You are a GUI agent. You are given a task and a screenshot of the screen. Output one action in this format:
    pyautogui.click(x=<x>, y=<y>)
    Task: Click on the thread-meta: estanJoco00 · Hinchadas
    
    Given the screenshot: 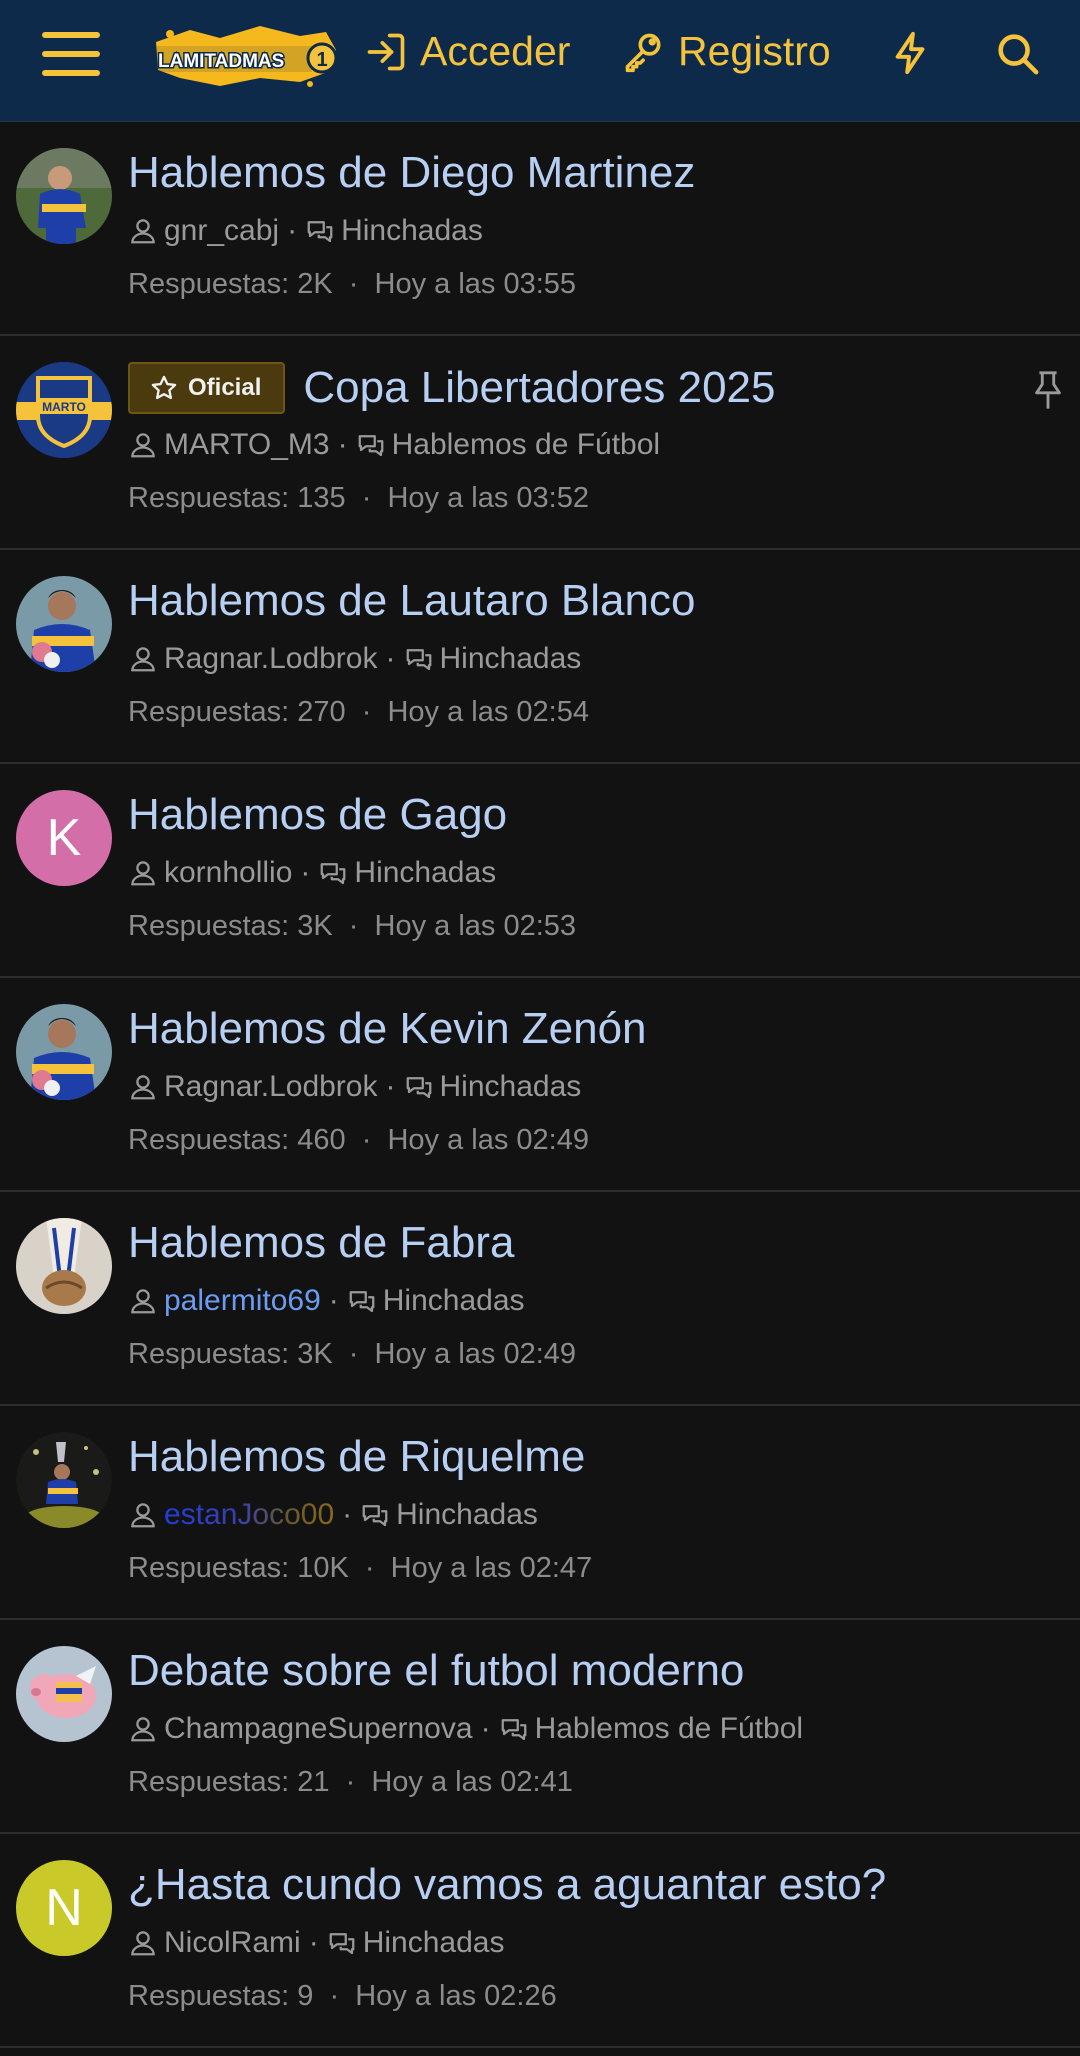 What is the action you would take?
    pyautogui.click(x=333, y=1515)
    